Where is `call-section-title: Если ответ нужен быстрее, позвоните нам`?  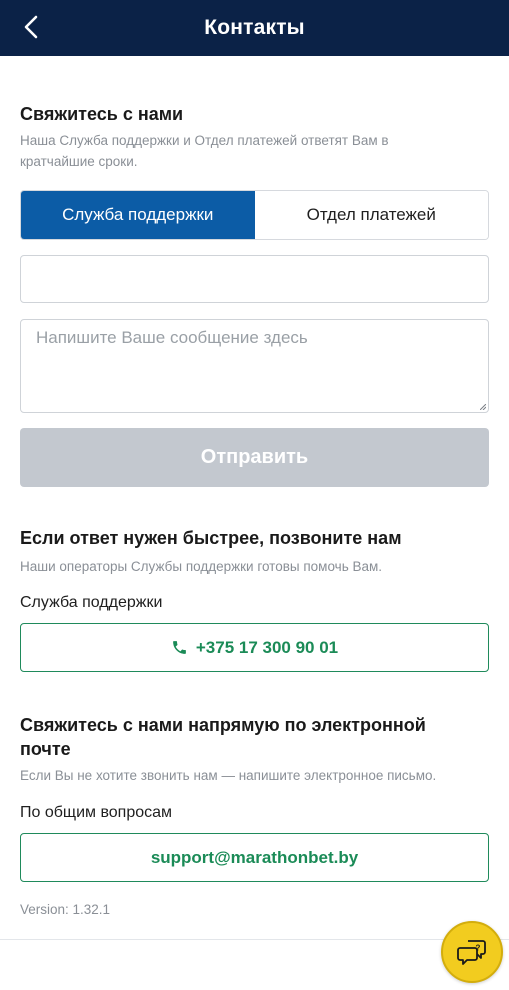
call-section-title: Если ответ нужен быстрее, позвоните нам is located at coordinates (211, 538).